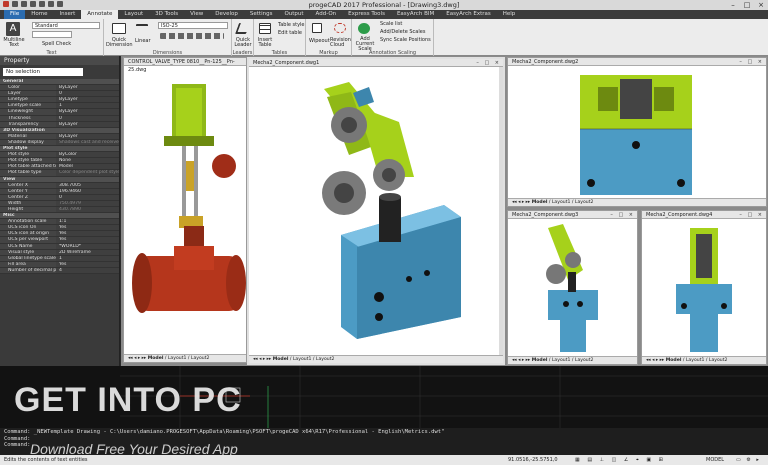 The image size is (768, 465). Describe the element at coordinates (39, 14) in the screenshot. I see `tab-home: Home` at that location.